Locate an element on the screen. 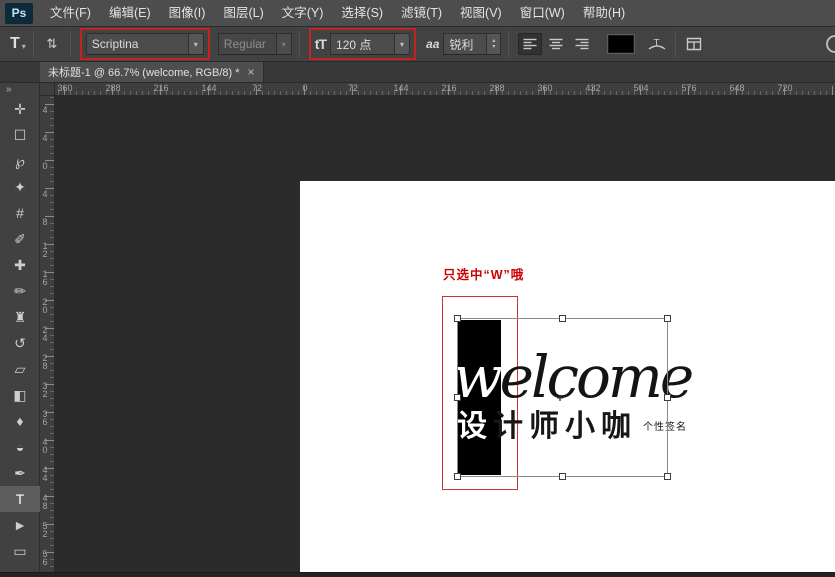 This screenshot has width=835, height=577. collapse-chevron-icon: » is located at coordinates (9, 89).